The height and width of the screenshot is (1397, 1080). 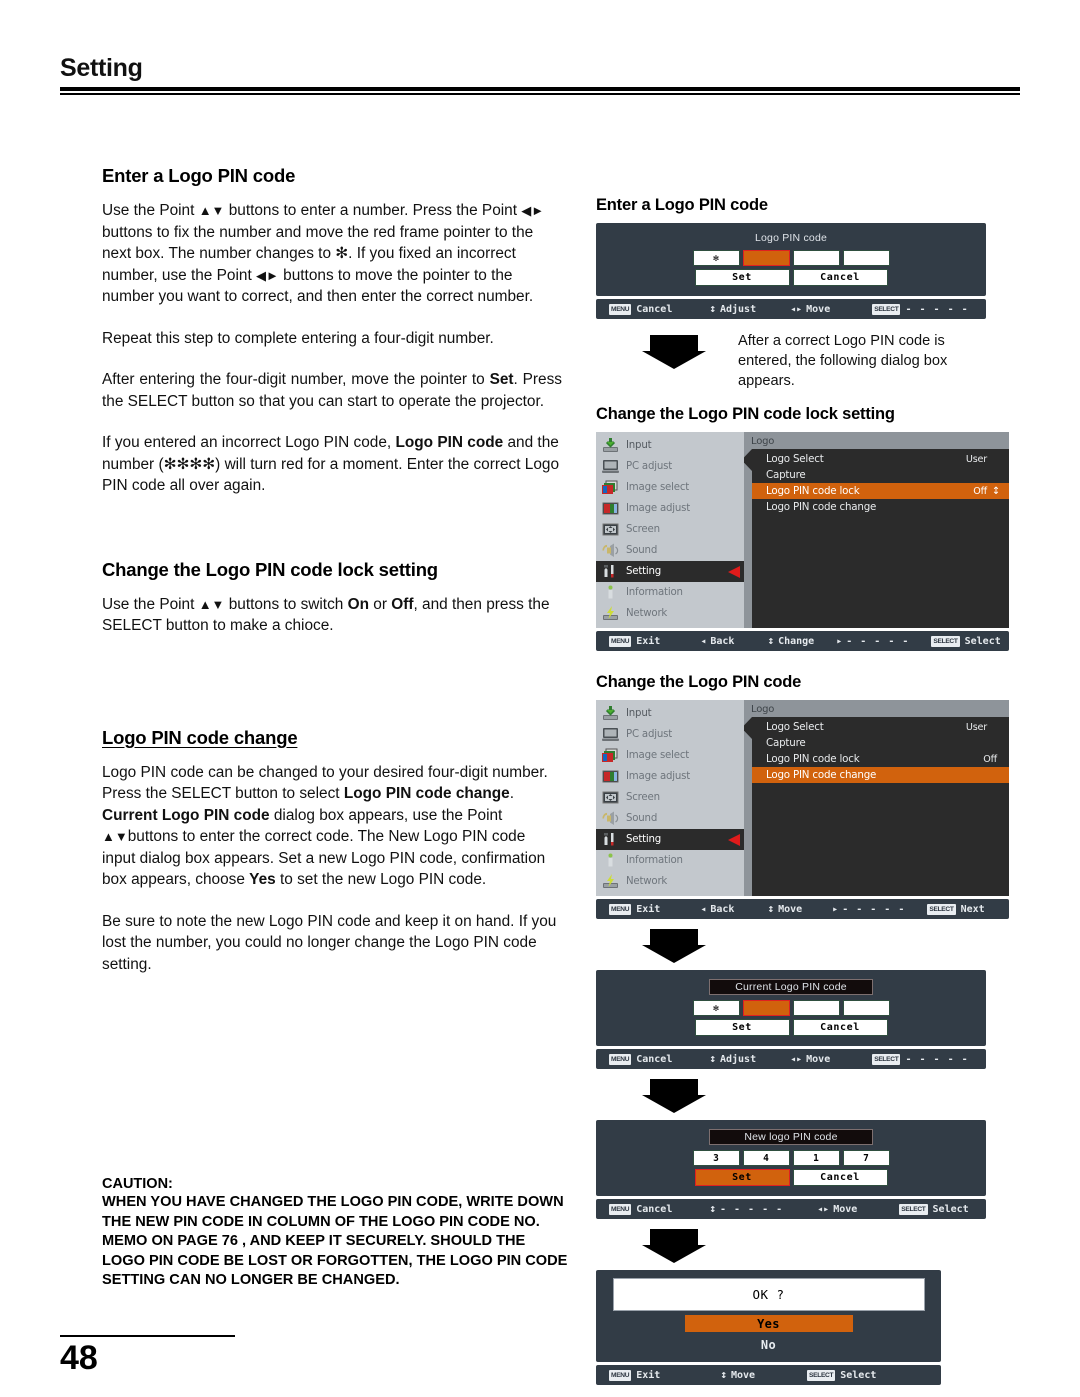 I want to click on pin-cell-1: ✻, so click(x=716, y=258).